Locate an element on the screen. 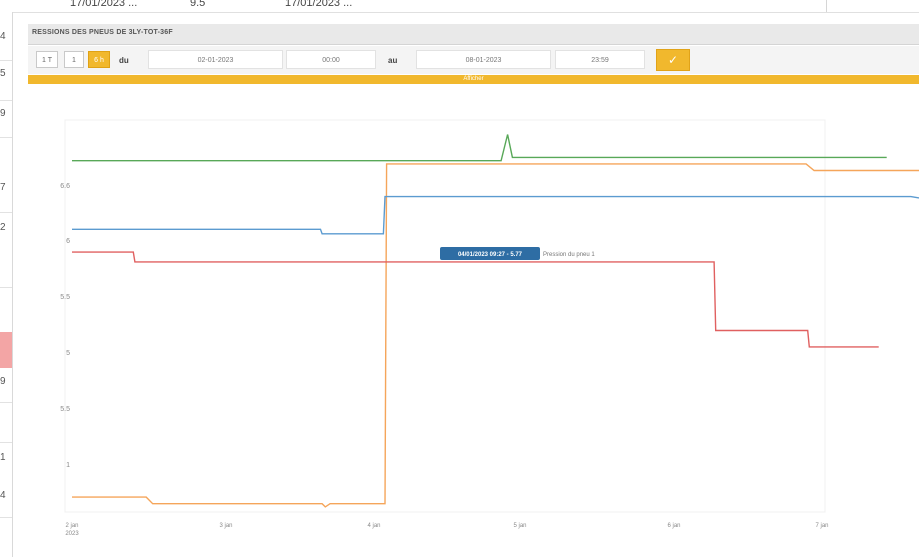  x-tick-label: 5 jan is located at coordinates (519, 526).